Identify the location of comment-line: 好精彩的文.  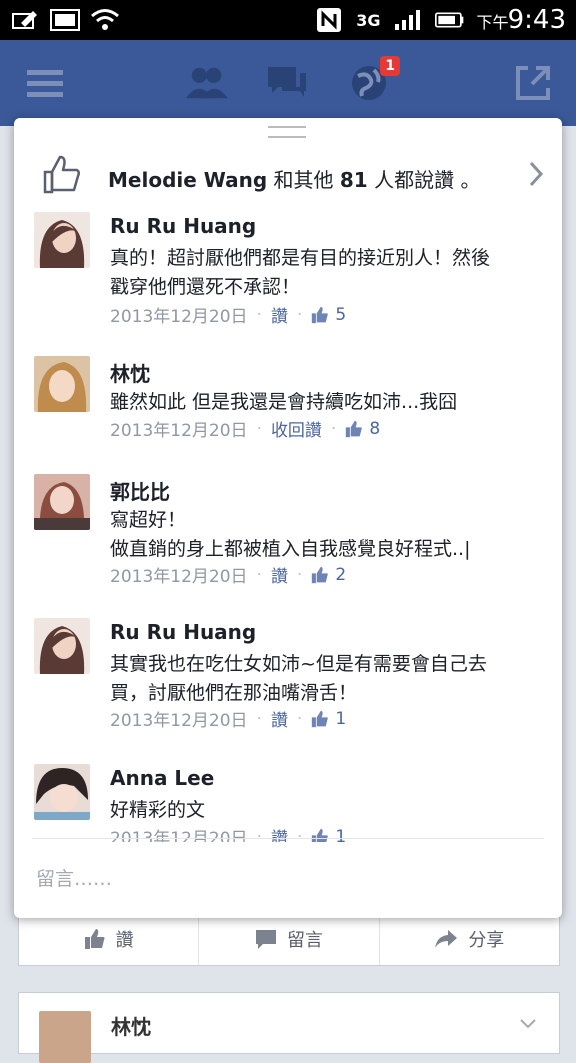
(158, 810).